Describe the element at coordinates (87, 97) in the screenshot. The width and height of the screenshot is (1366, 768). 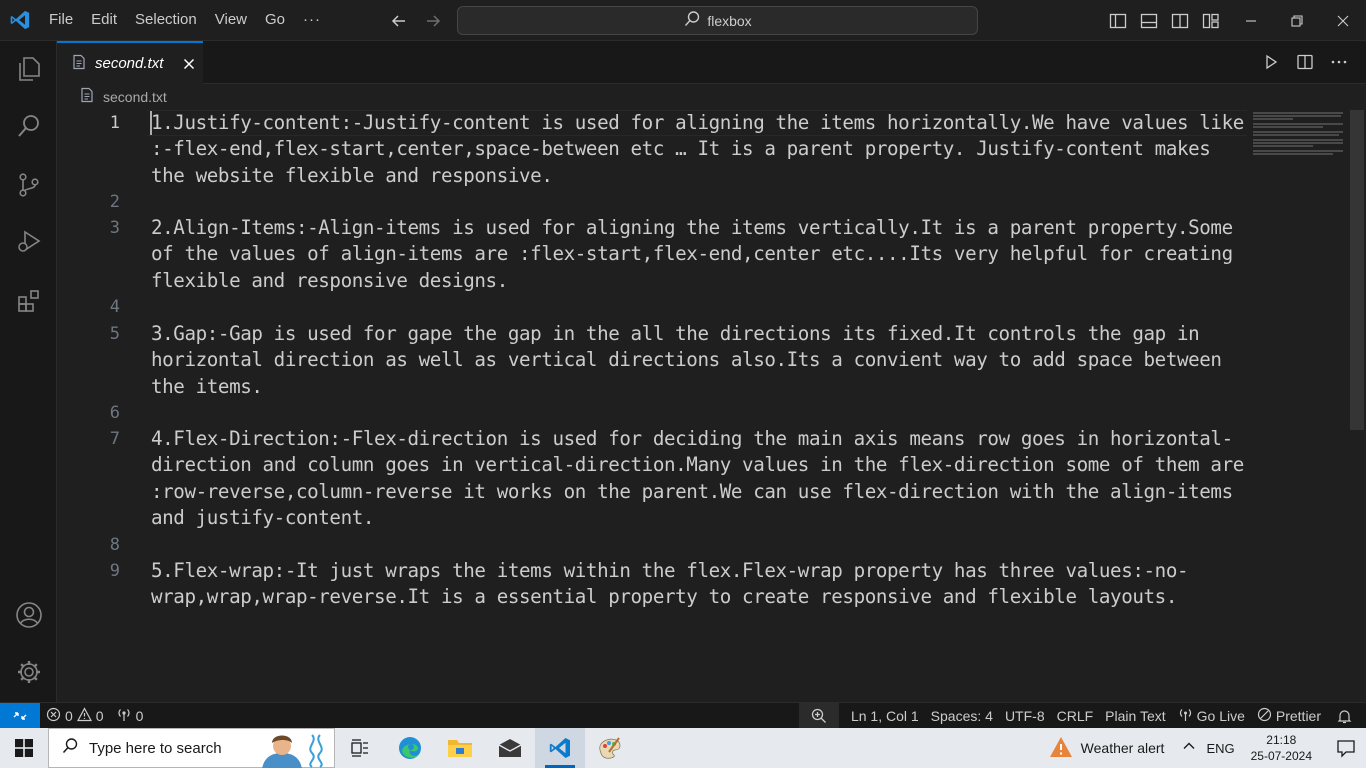
I see `breadcrumb-file-icon` at that location.